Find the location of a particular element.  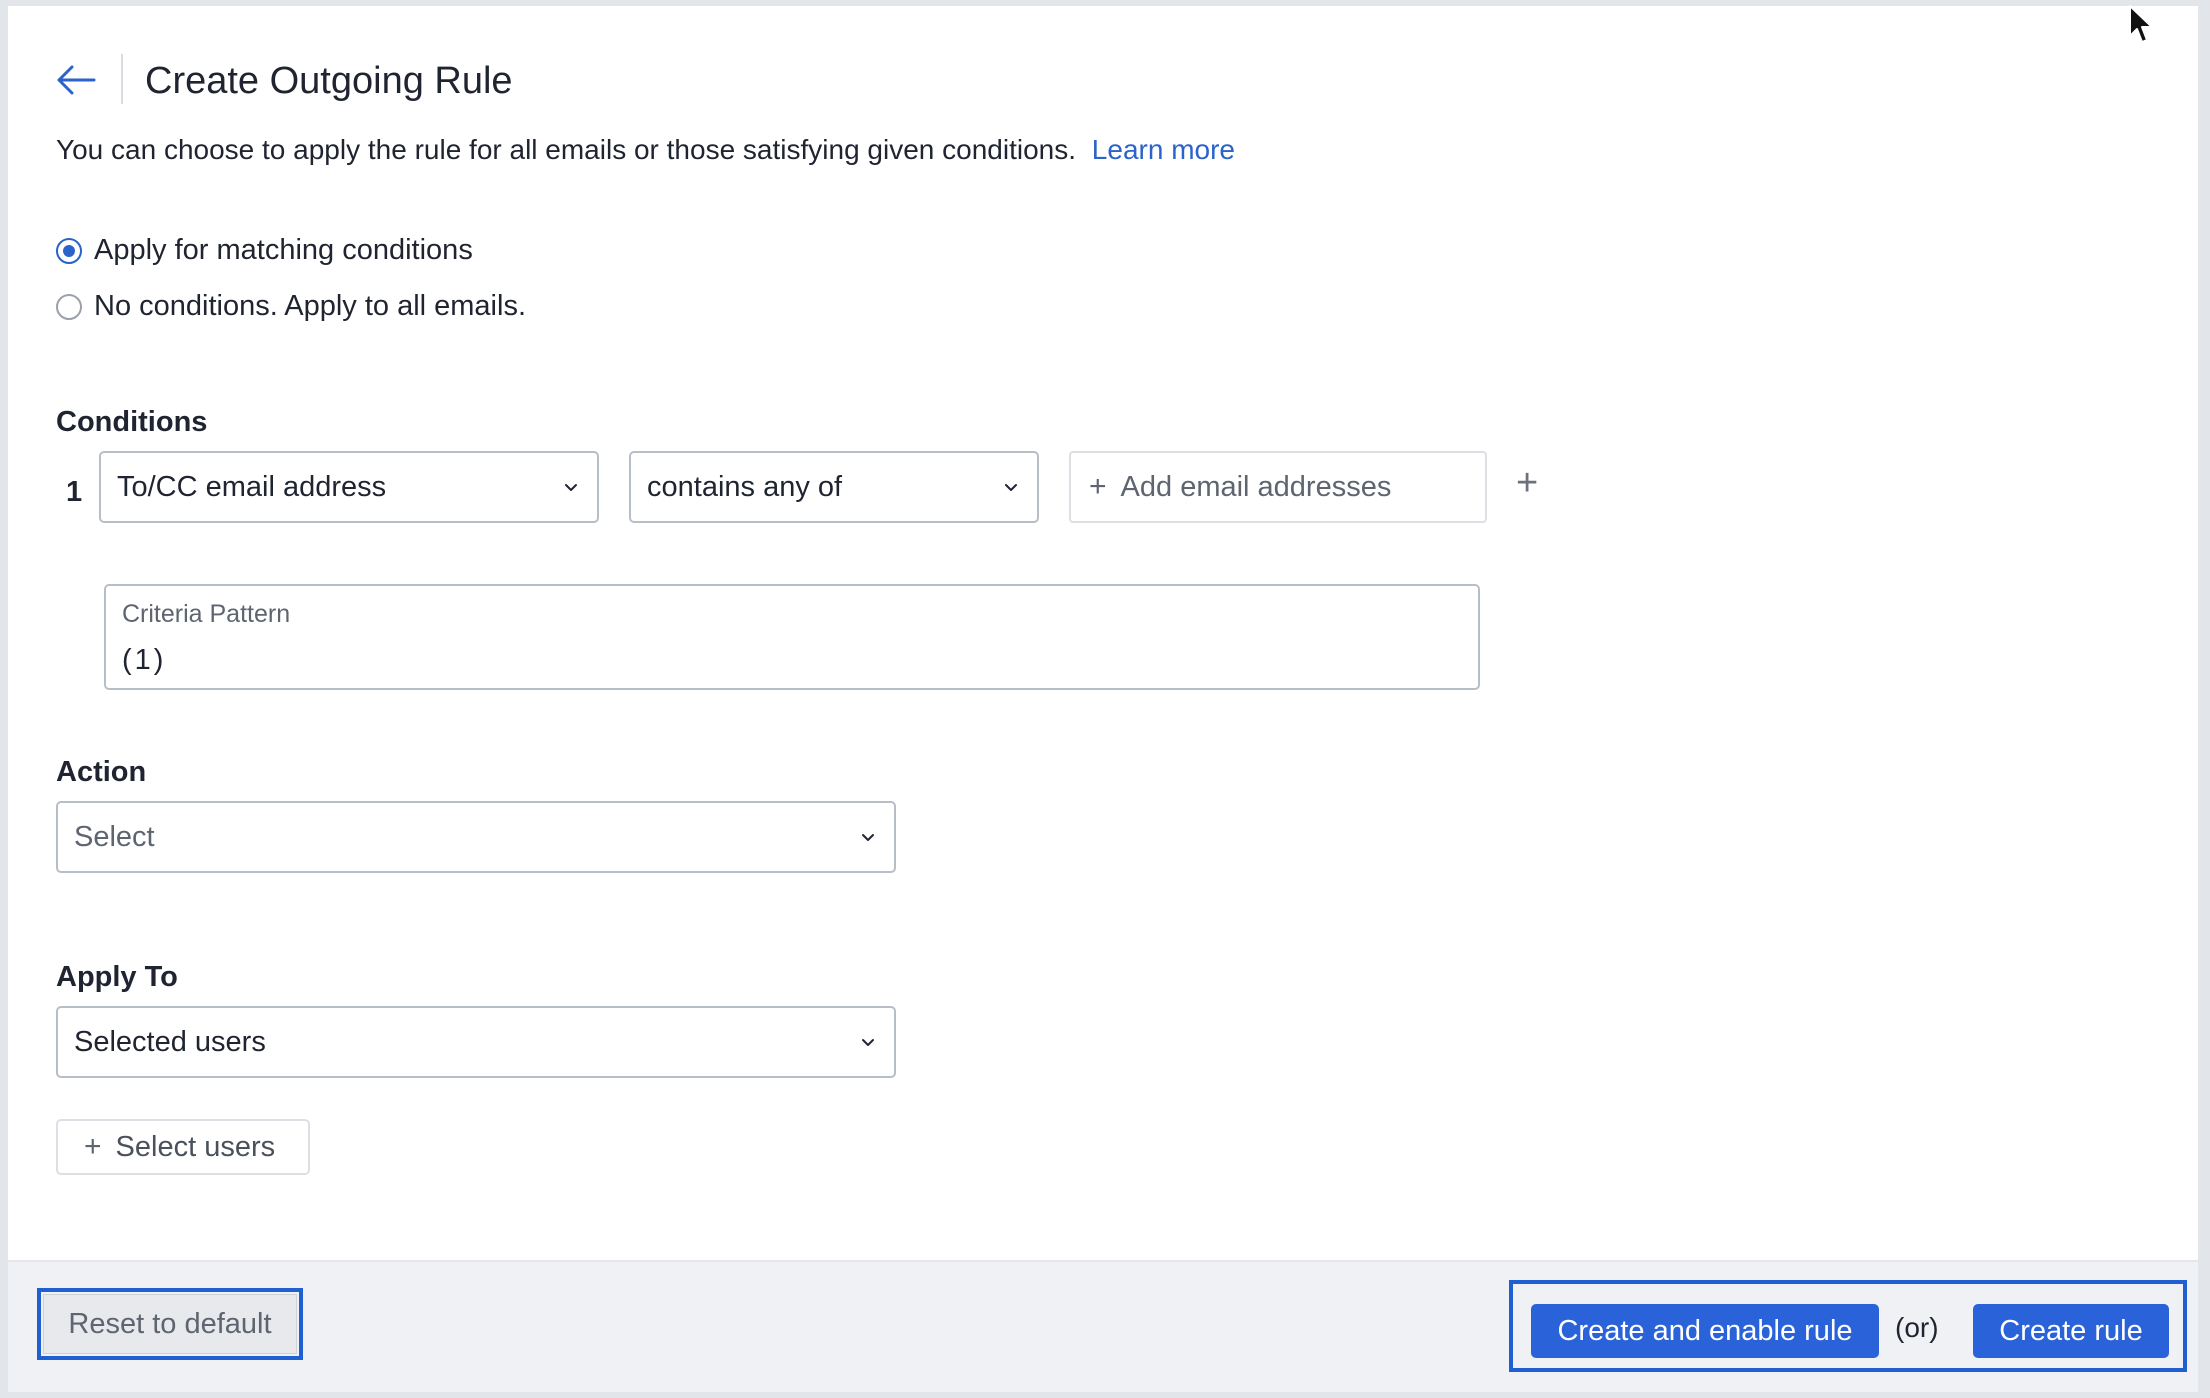

add-condition-plus-icon: + is located at coordinates (1527, 483).